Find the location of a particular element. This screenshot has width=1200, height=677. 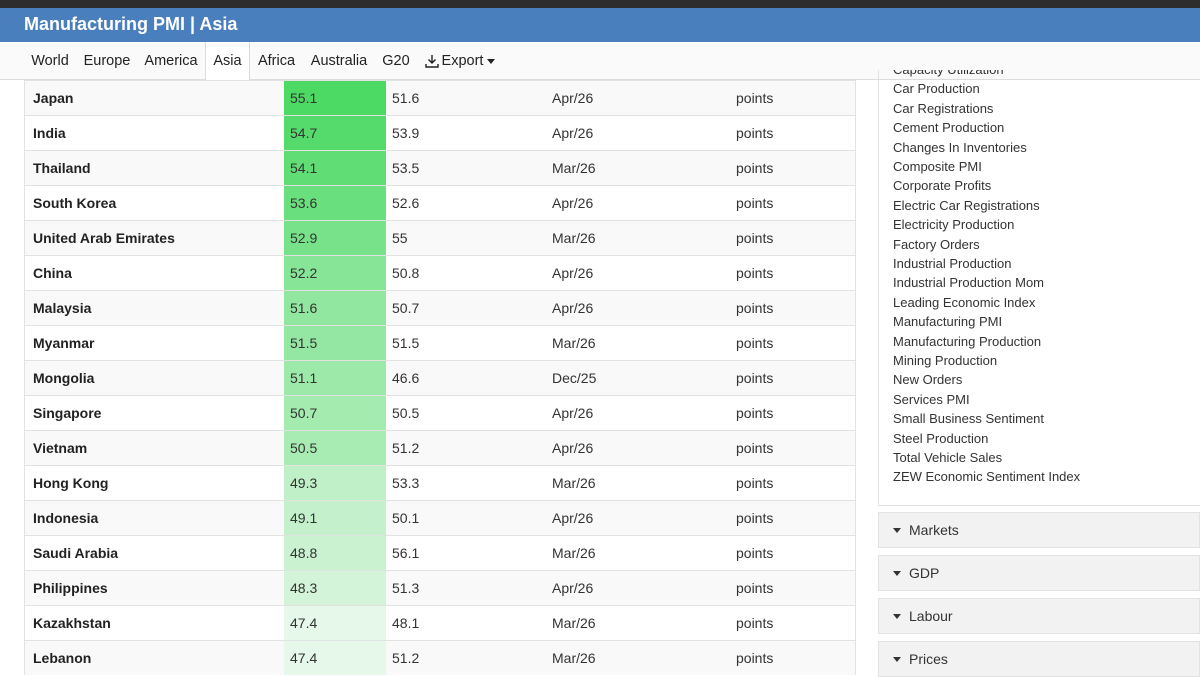

tab-america: America is located at coordinates (171, 61).